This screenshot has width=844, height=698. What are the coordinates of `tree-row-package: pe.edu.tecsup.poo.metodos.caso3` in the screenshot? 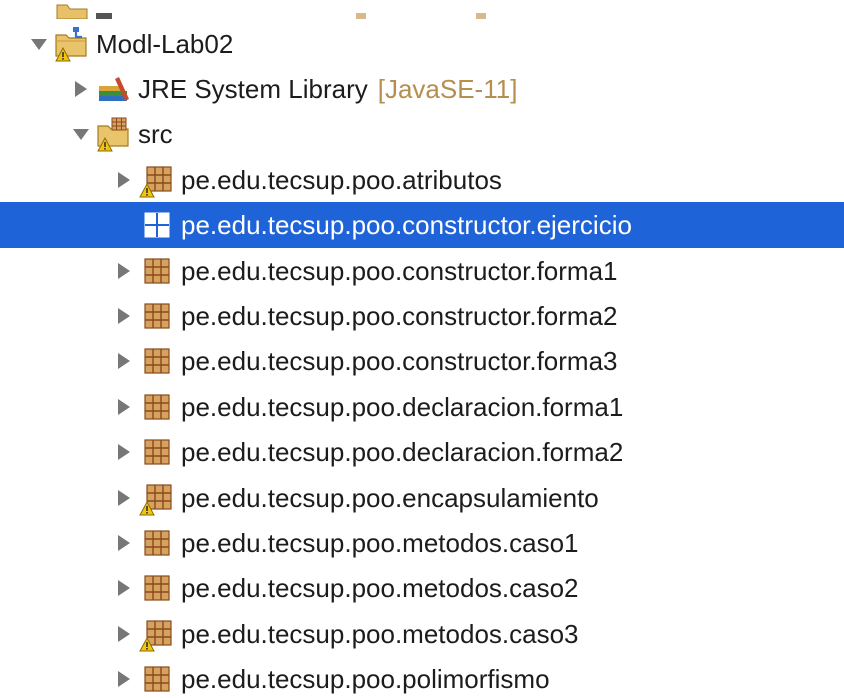 It's located at (422, 634).